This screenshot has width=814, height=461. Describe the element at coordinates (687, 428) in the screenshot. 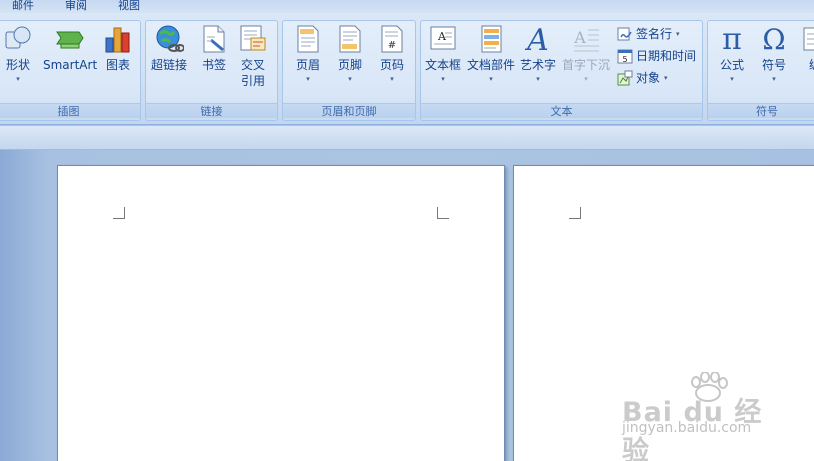

I see `watermark-url: jingyan.baidu.com` at that location.